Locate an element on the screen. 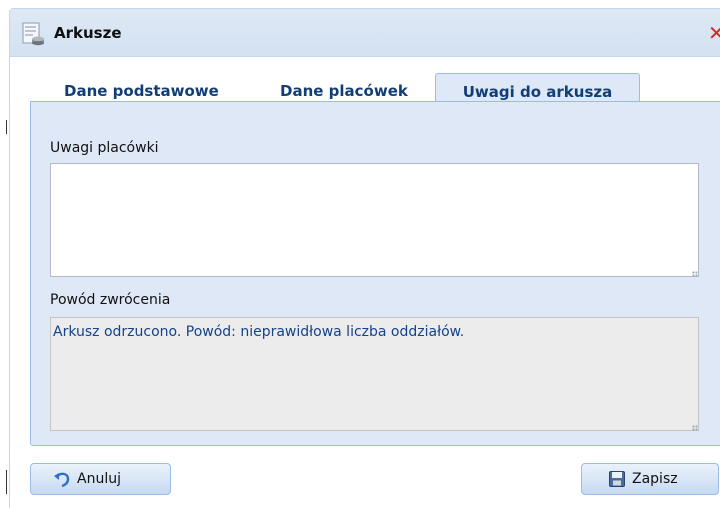 This screenshot has height=508, width=720. background-edge is located at coordinates (4, 254).